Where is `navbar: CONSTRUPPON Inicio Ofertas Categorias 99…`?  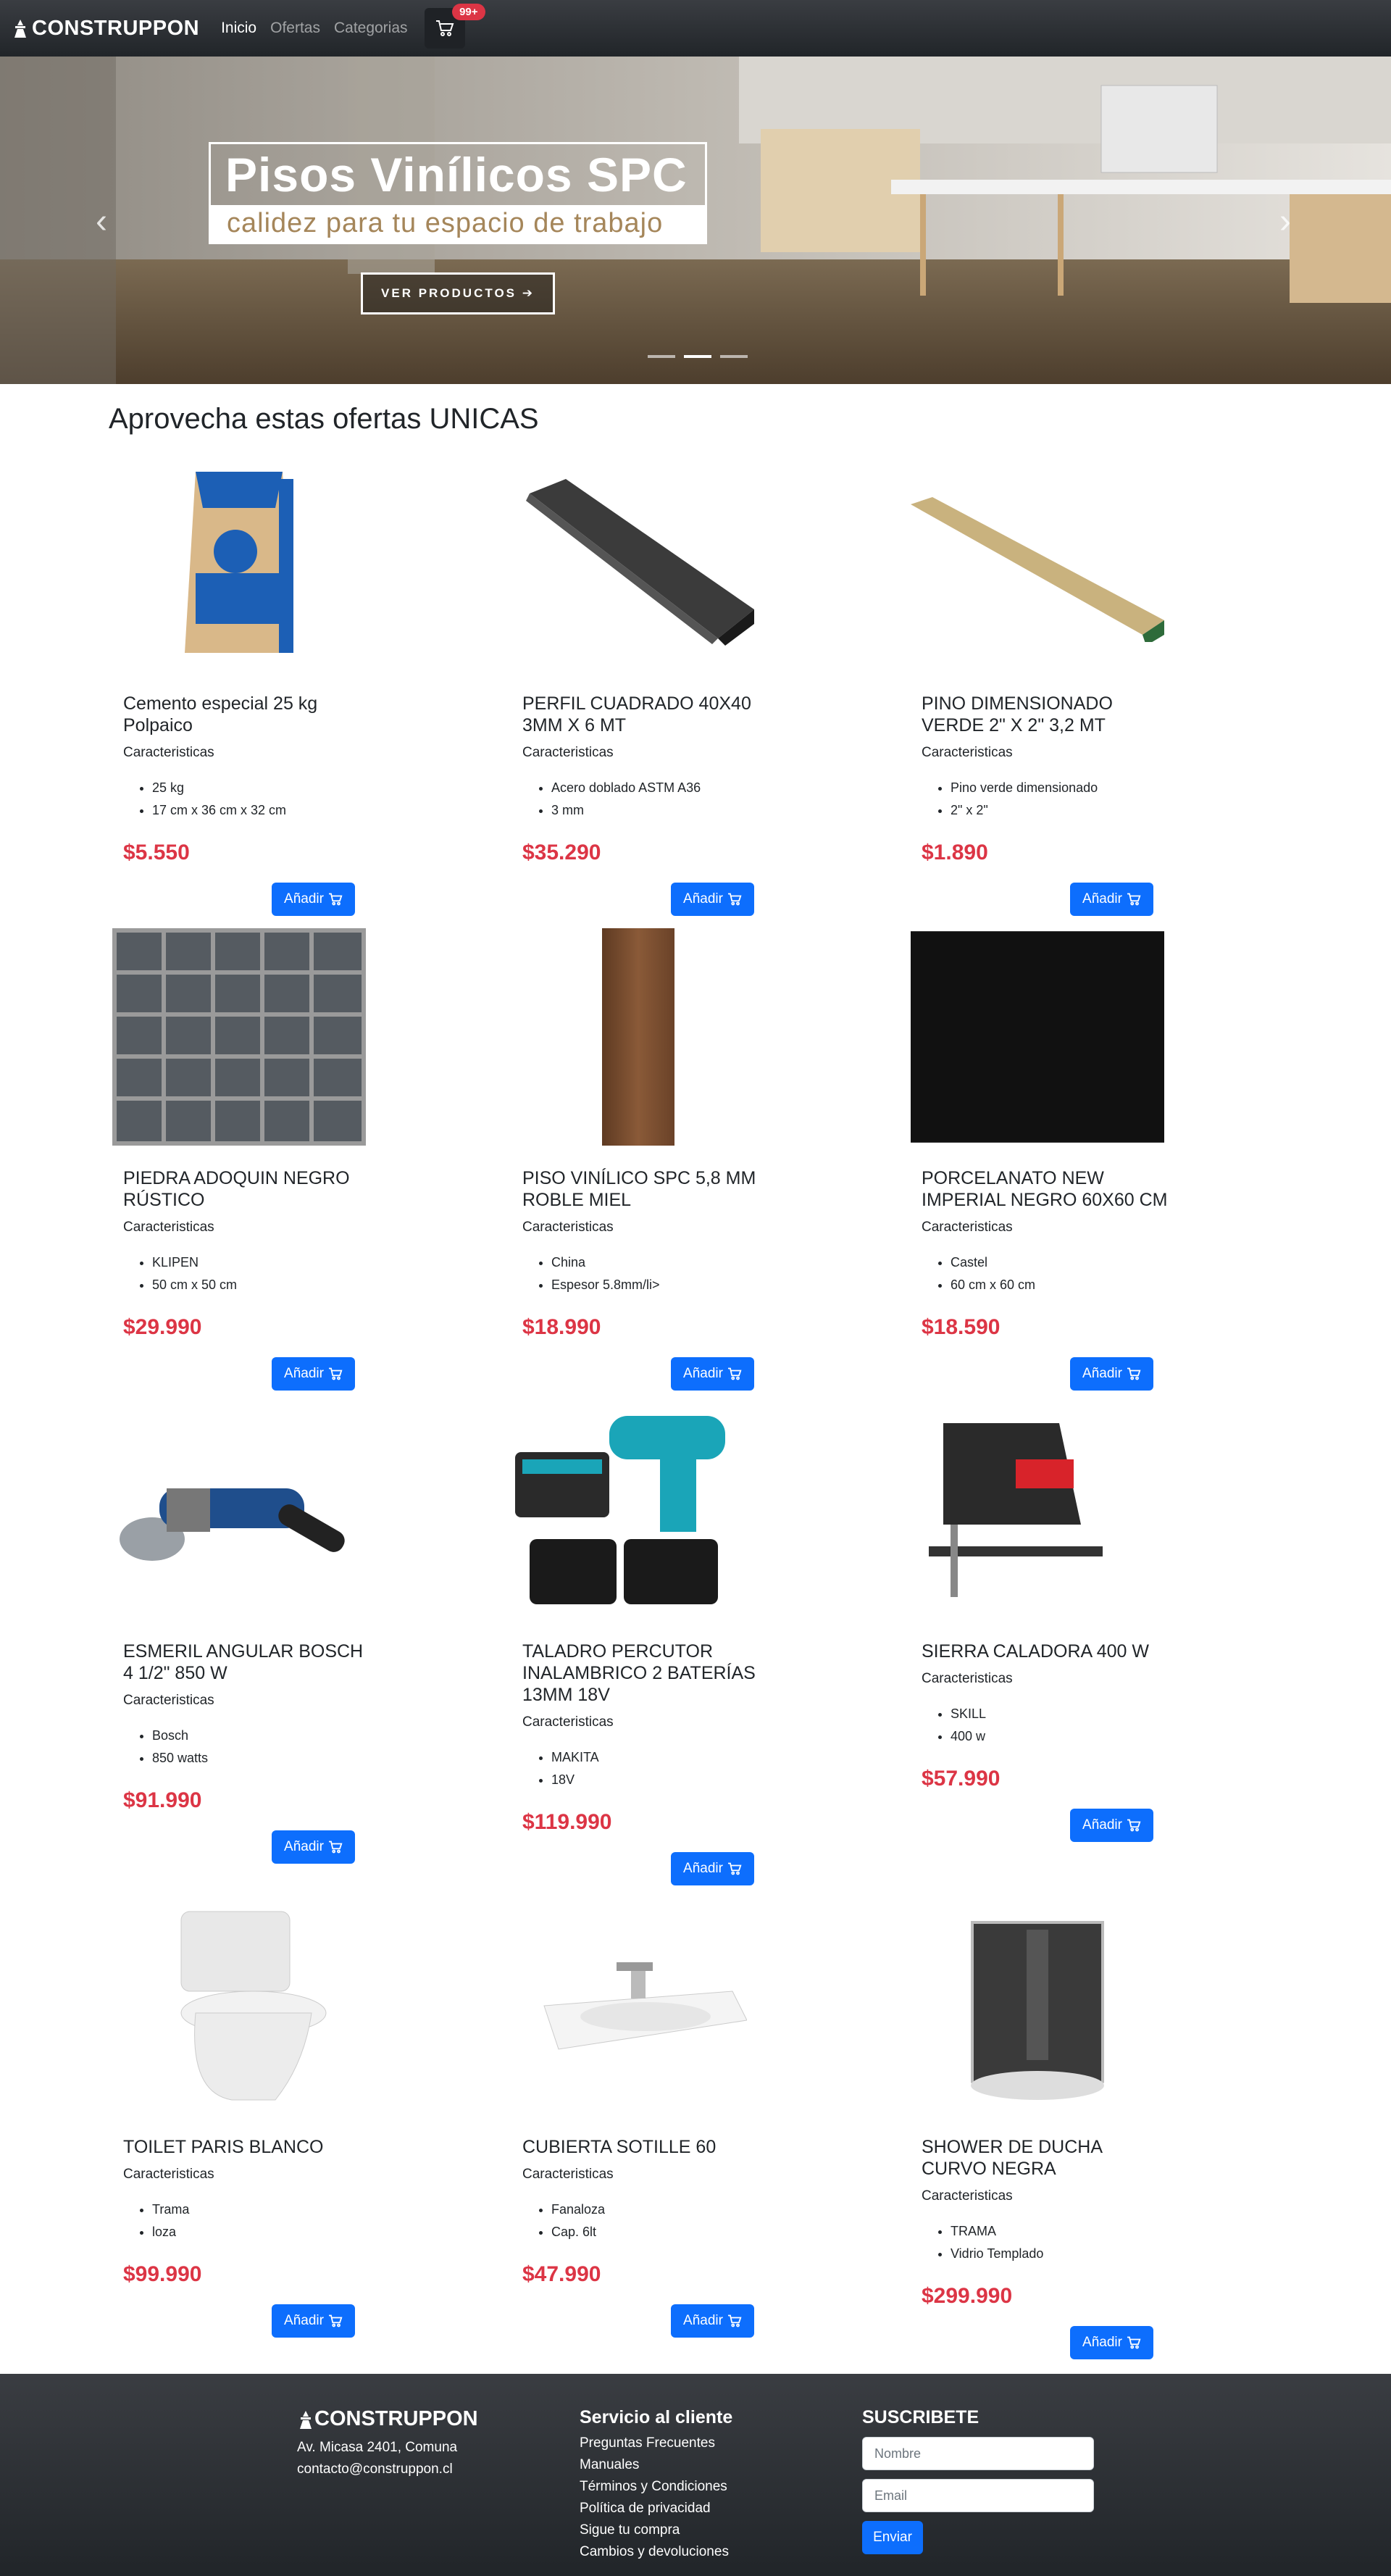 navbar: CONSTRUPPON Inicio Ofertas Categorias 99… is located at coordinates (696, 28).